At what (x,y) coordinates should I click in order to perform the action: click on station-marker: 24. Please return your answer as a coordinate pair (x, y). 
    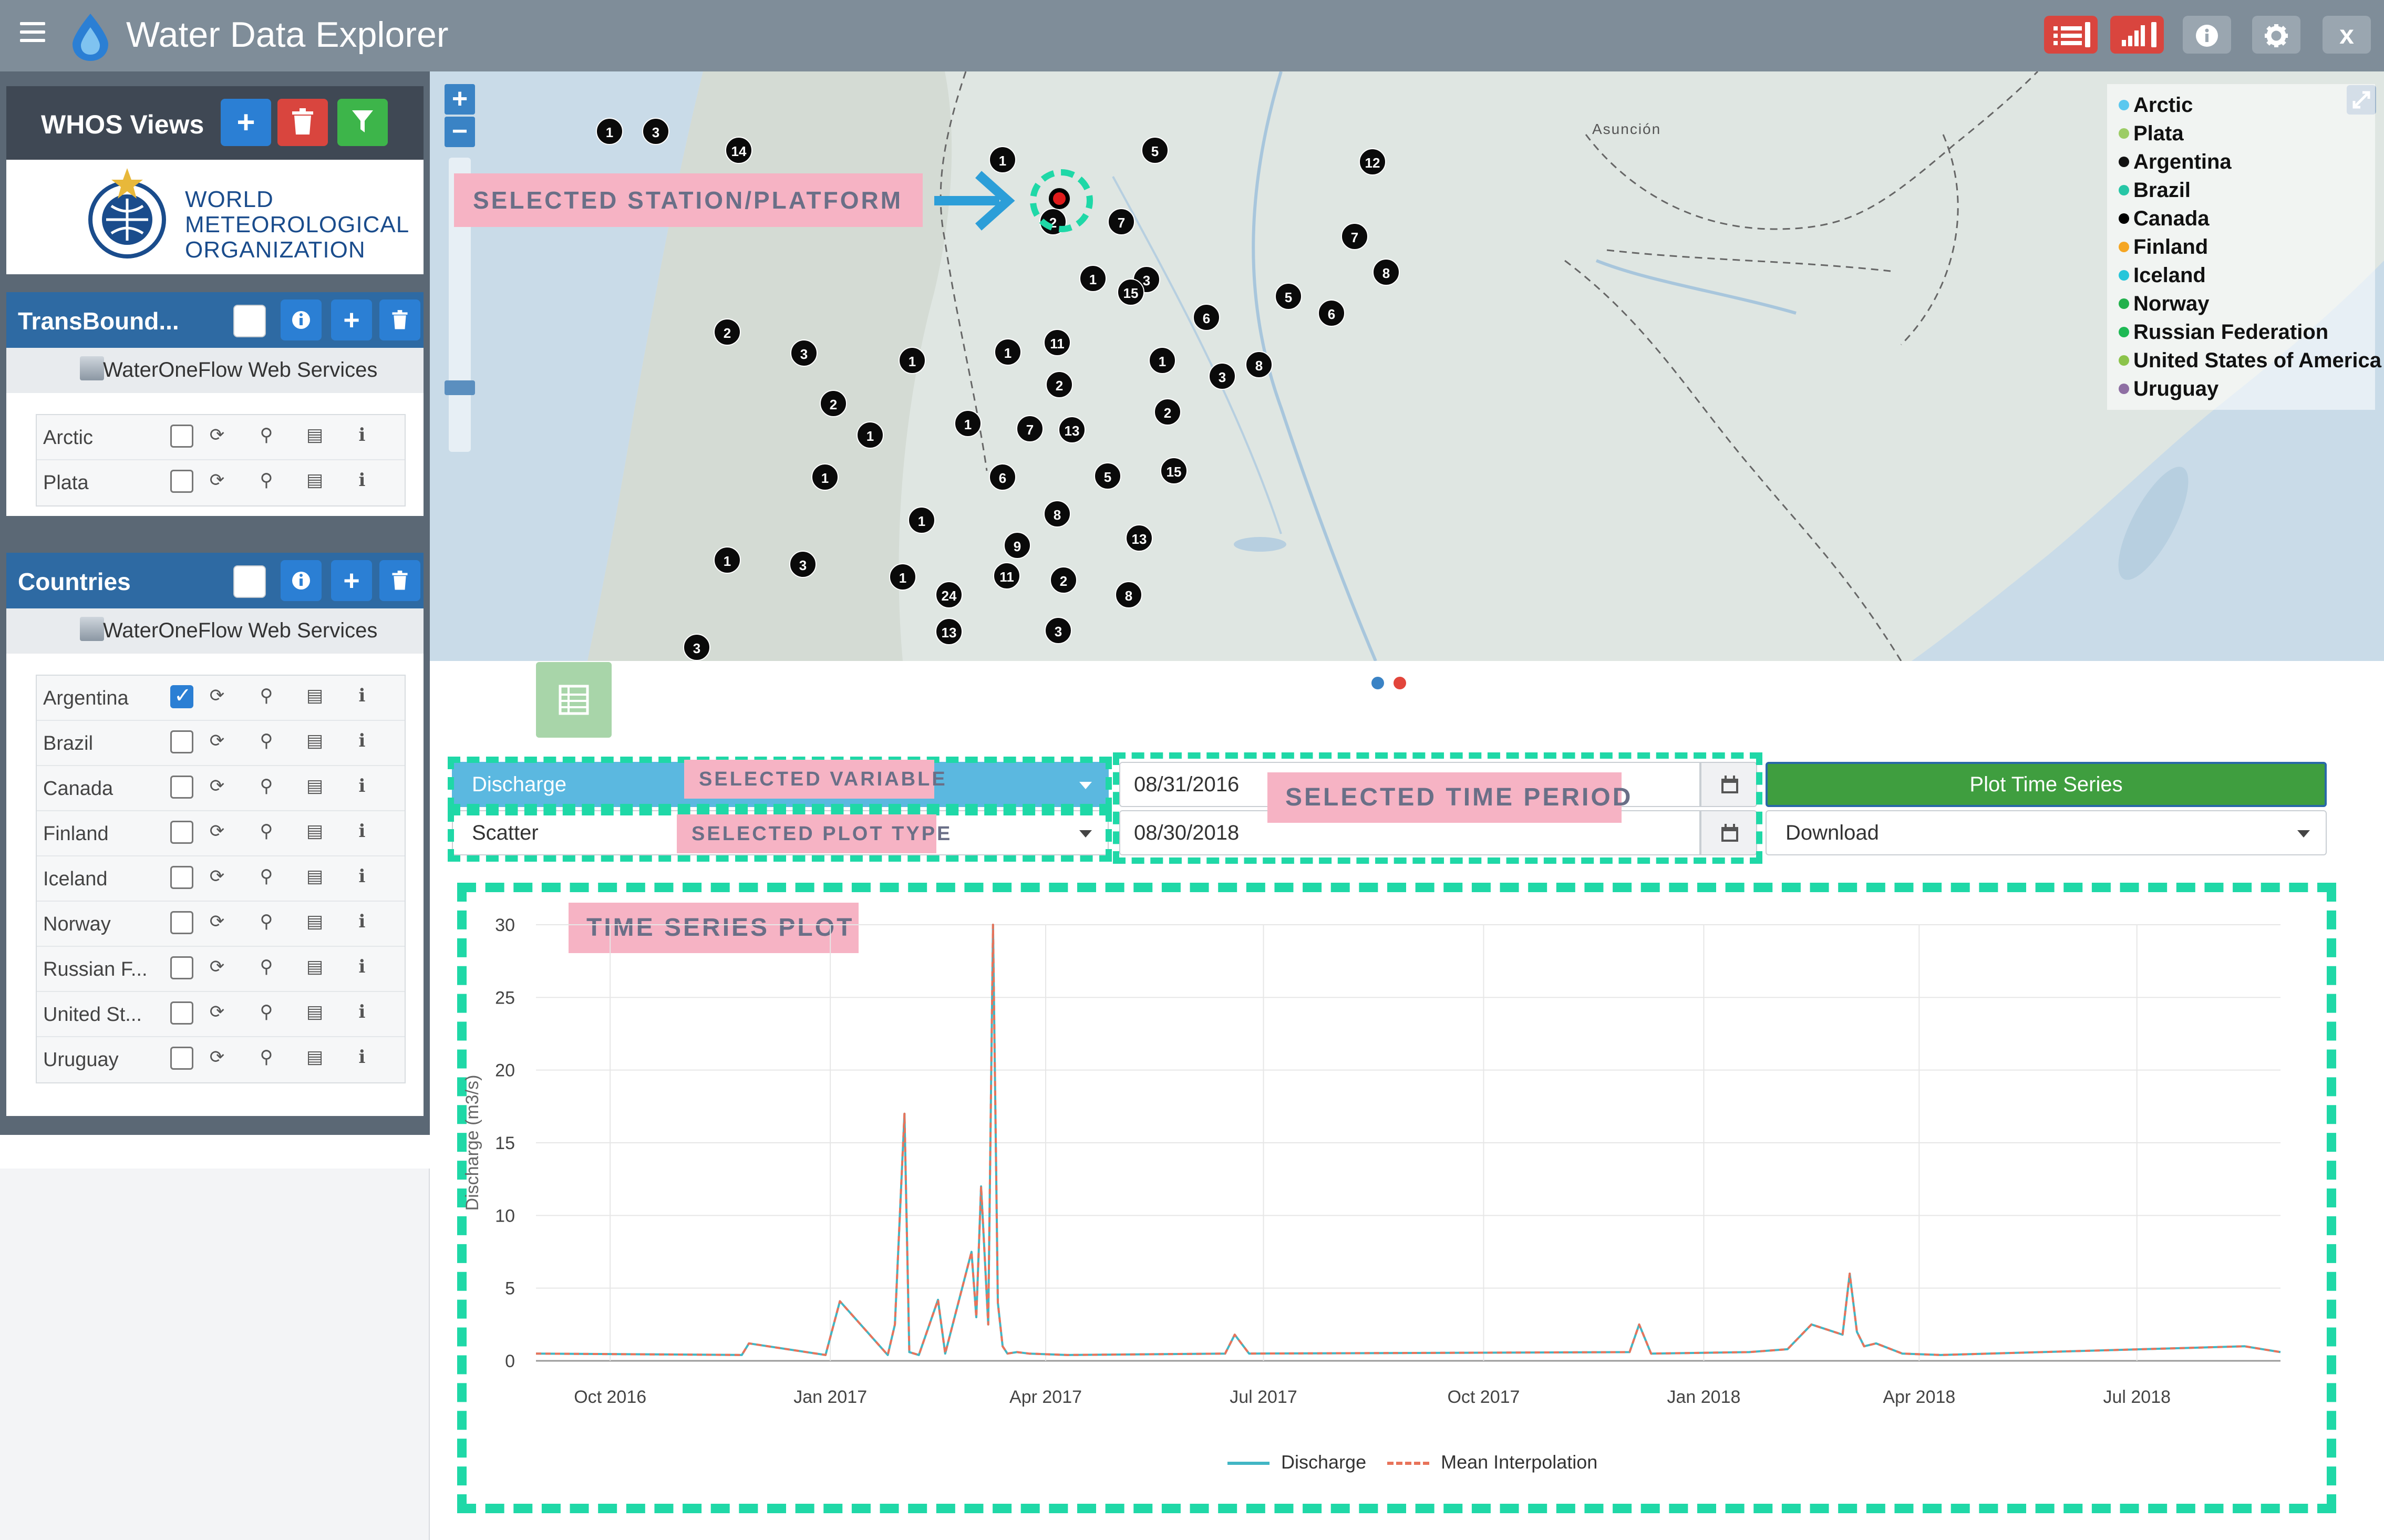
    Looking at the image, I should click on (949, 594).